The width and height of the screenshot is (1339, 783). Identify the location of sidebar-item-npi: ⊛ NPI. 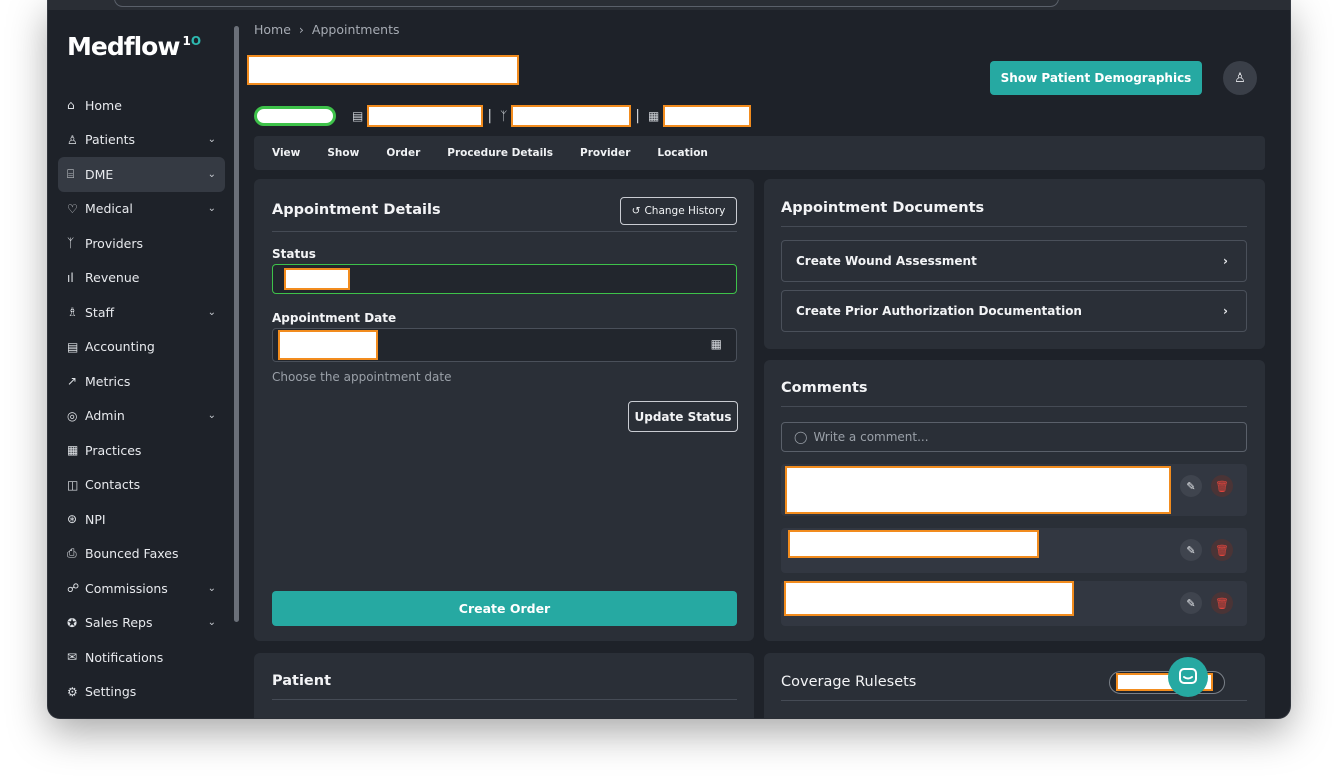
(141, 519).